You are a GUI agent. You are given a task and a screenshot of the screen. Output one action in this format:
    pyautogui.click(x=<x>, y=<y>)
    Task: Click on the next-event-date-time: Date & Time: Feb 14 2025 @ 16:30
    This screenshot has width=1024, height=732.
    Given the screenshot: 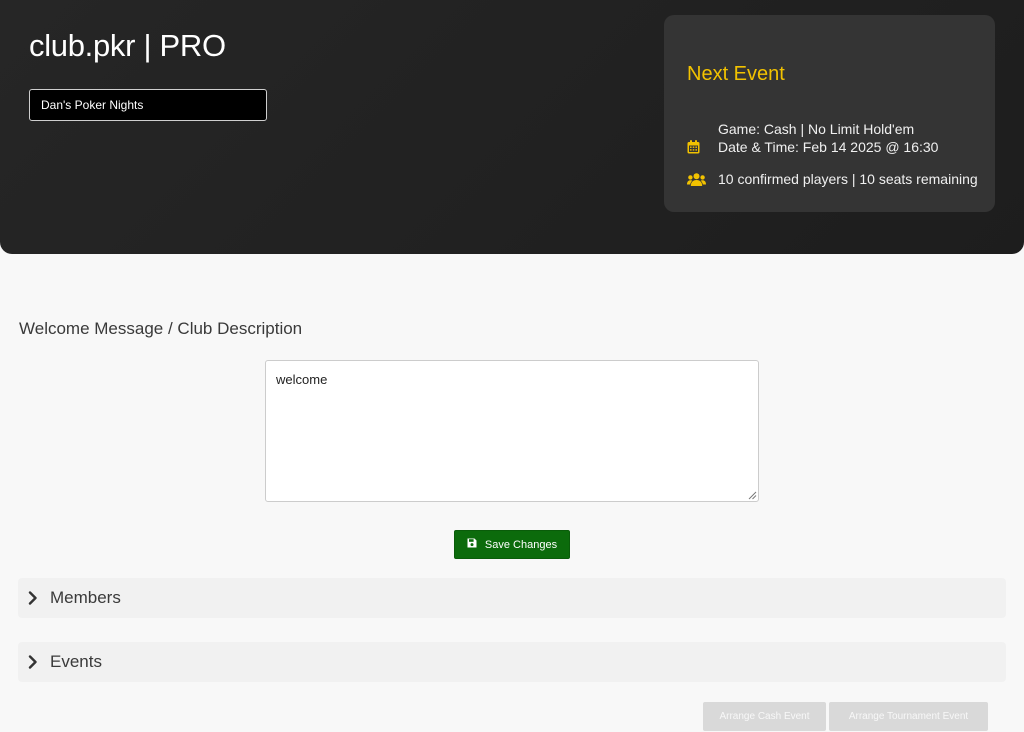 What is the action you would take?
    pyautogui.click(x=828, y=147)
    